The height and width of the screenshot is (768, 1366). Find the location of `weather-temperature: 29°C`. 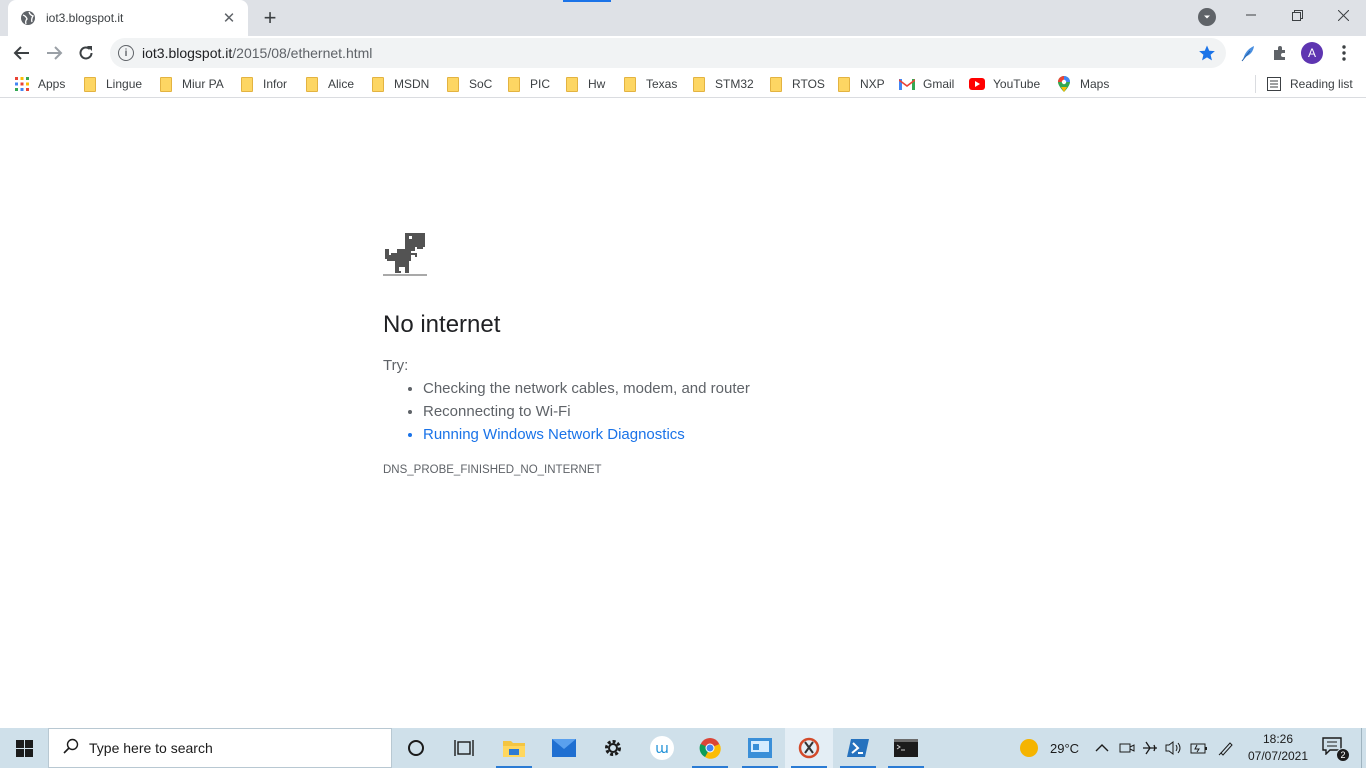

weather-temperature: 29°C is located at coordinates (1065, 748).